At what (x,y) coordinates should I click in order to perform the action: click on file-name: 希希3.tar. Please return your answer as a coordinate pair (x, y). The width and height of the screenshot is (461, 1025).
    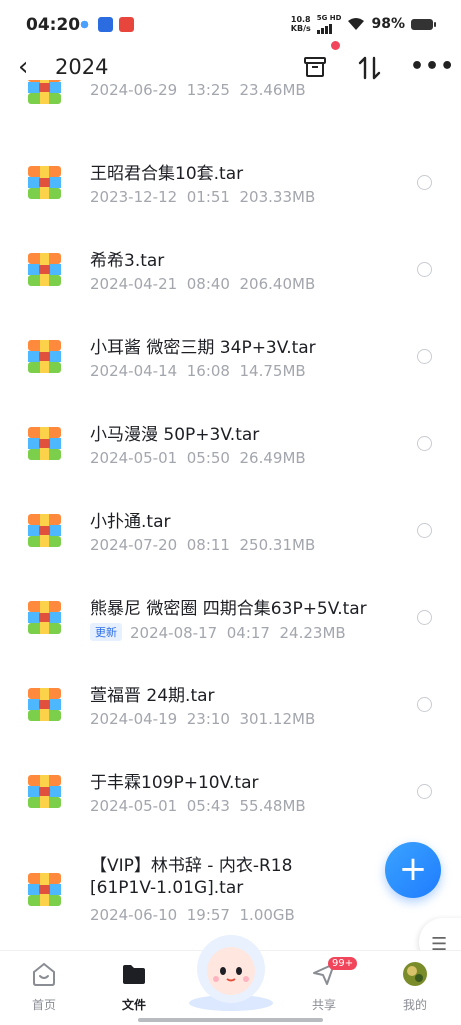
    Looking at the image, I should click on (127, 261).